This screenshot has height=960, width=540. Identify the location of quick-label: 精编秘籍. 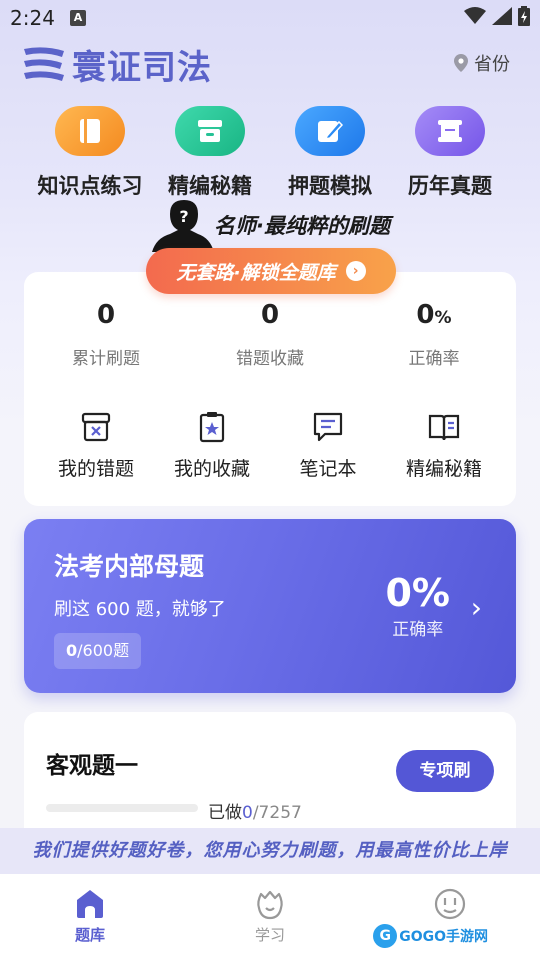
(210, 186).